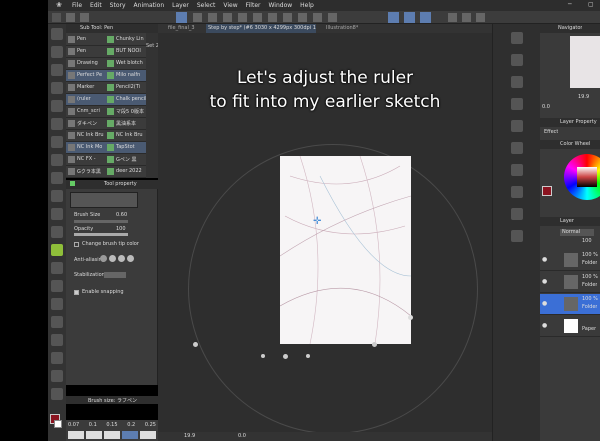 The width and height of the screenshot is (600, 441). Describe the element at coordinates (546, 107) in the screenshot. I see `navigator-angle: 0.0` at that location.